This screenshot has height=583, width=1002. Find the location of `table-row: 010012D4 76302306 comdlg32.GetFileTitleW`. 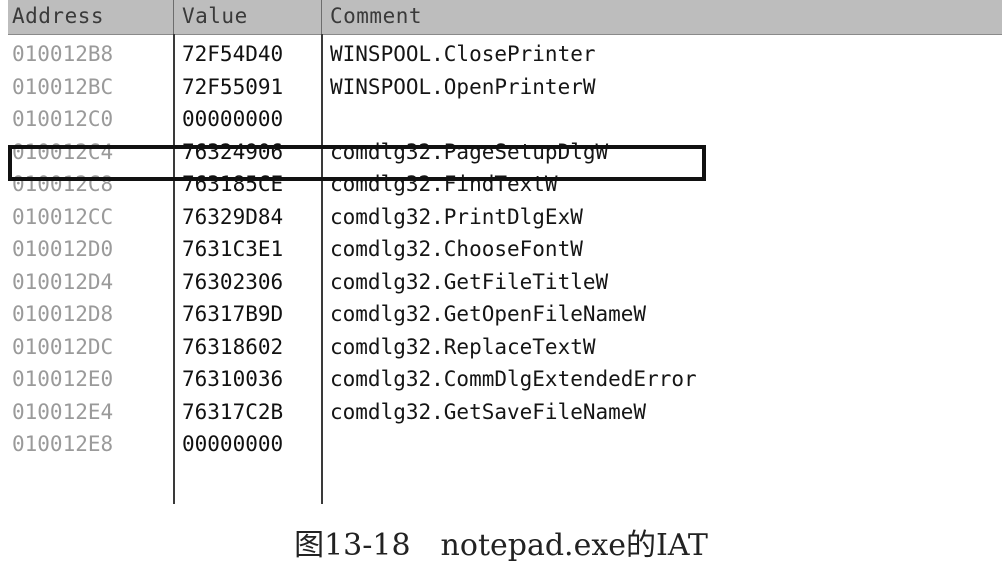

table-row: 010012D4 76302306 comdlg32.GetFileTitleW is located at coordinates (505, 282).